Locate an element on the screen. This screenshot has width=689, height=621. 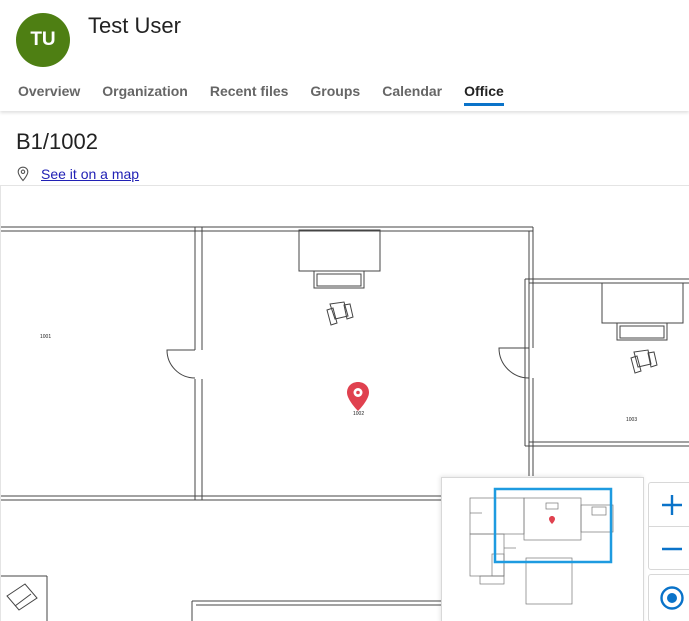
location-marker-icon is located at coordinates (358, 396).